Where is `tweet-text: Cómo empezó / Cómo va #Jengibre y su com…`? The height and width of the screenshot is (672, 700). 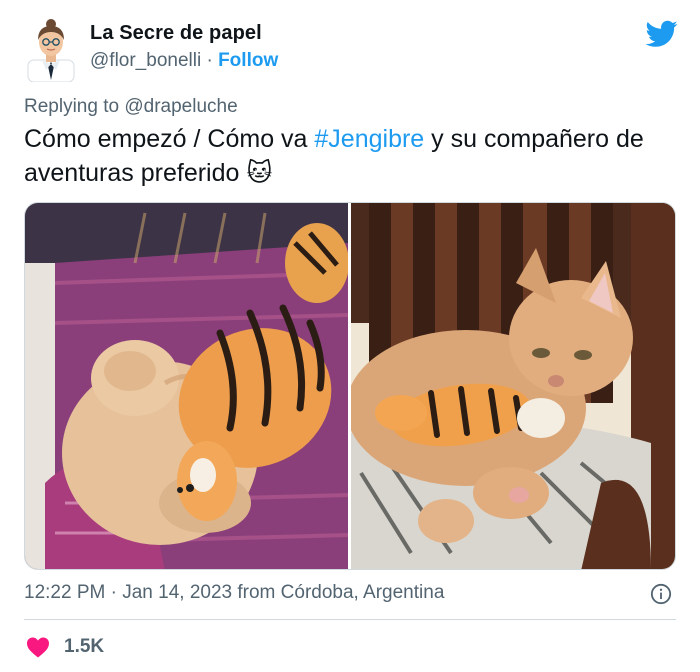
tweet-text: Cómo empezó / Cómo va #Jengibre y su com… is located at coordinates (344, 156).